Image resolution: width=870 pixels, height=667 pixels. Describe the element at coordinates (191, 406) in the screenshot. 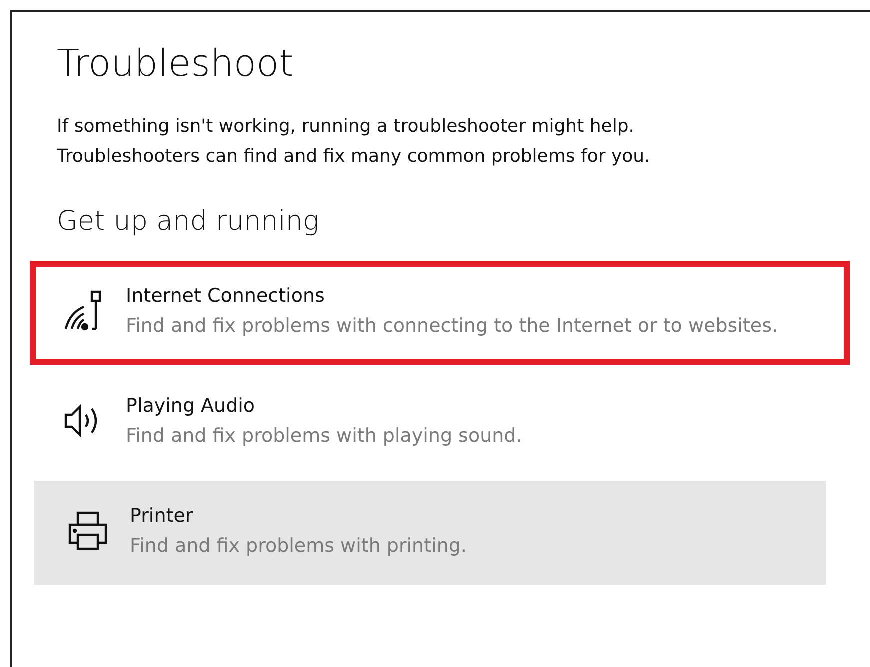

I see `item-title: Playing Audio` at that location.